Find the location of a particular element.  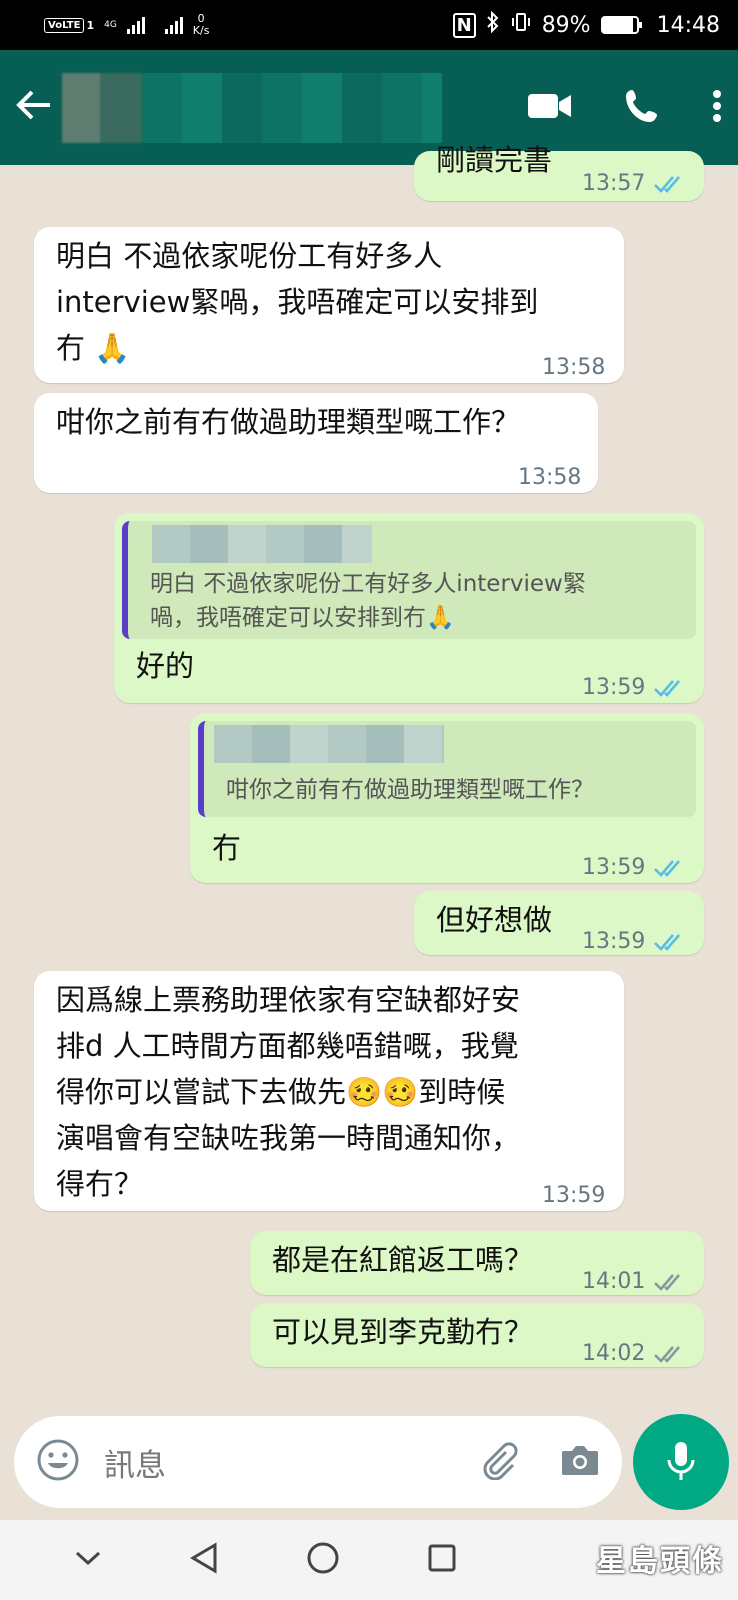

message-time: 14:01 is located at coordinates (634, 1282).